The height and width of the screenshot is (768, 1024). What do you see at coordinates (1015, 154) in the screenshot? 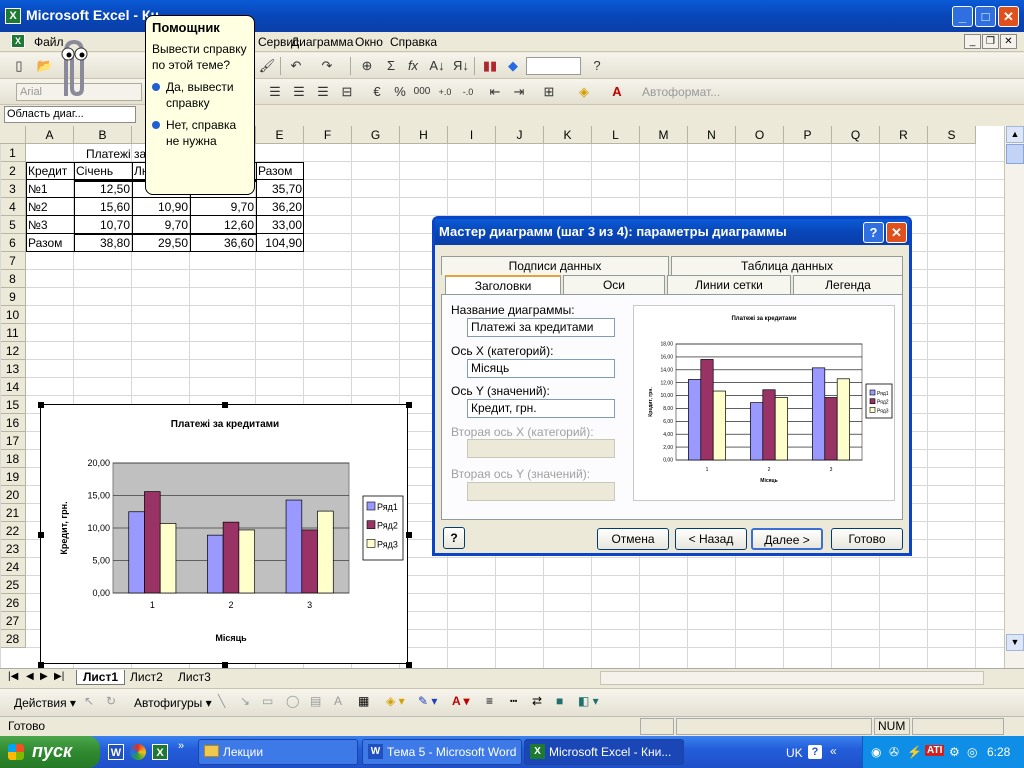
I see `scroll-thumb` at bounding box center [1015, 154].